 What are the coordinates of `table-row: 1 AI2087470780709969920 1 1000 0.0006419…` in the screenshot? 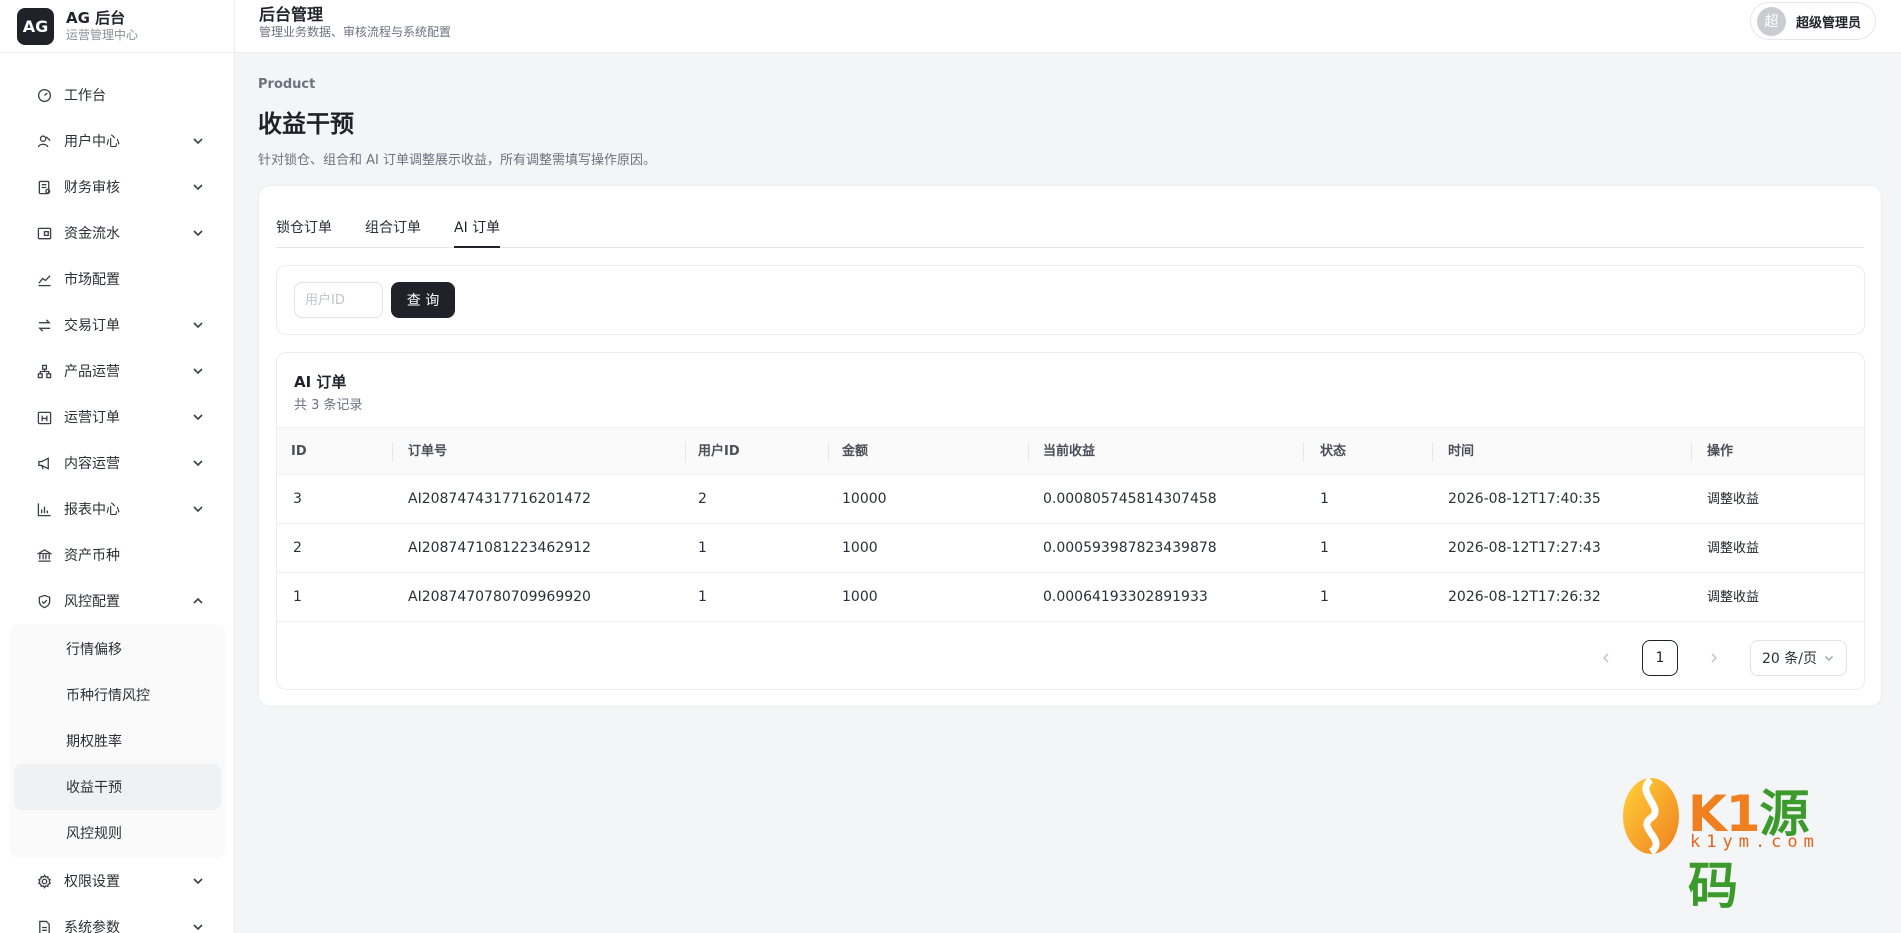 It's located at (1070, 597).